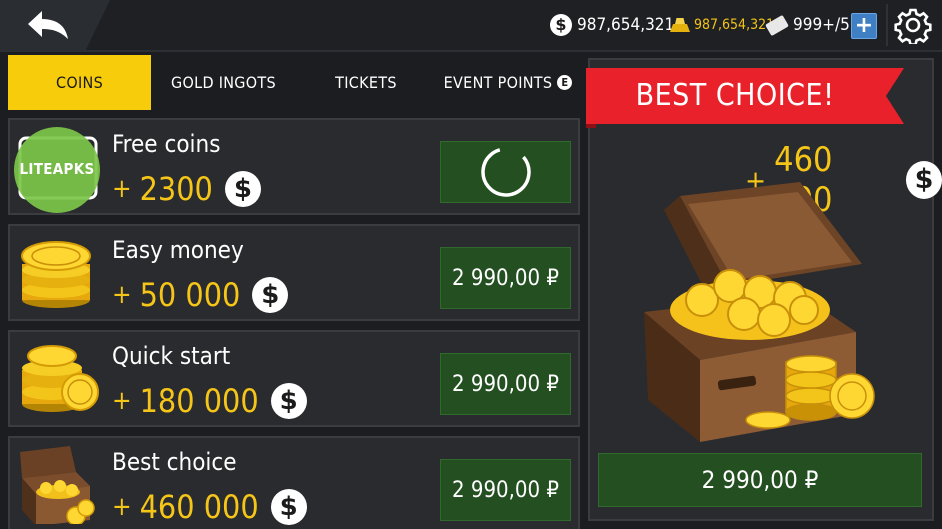 This screenshot has height=529, width=942. I want to click on offer-row-quick-start: Quick start + 180 000 $ 2 990,00 ₽, so click(294, 378).